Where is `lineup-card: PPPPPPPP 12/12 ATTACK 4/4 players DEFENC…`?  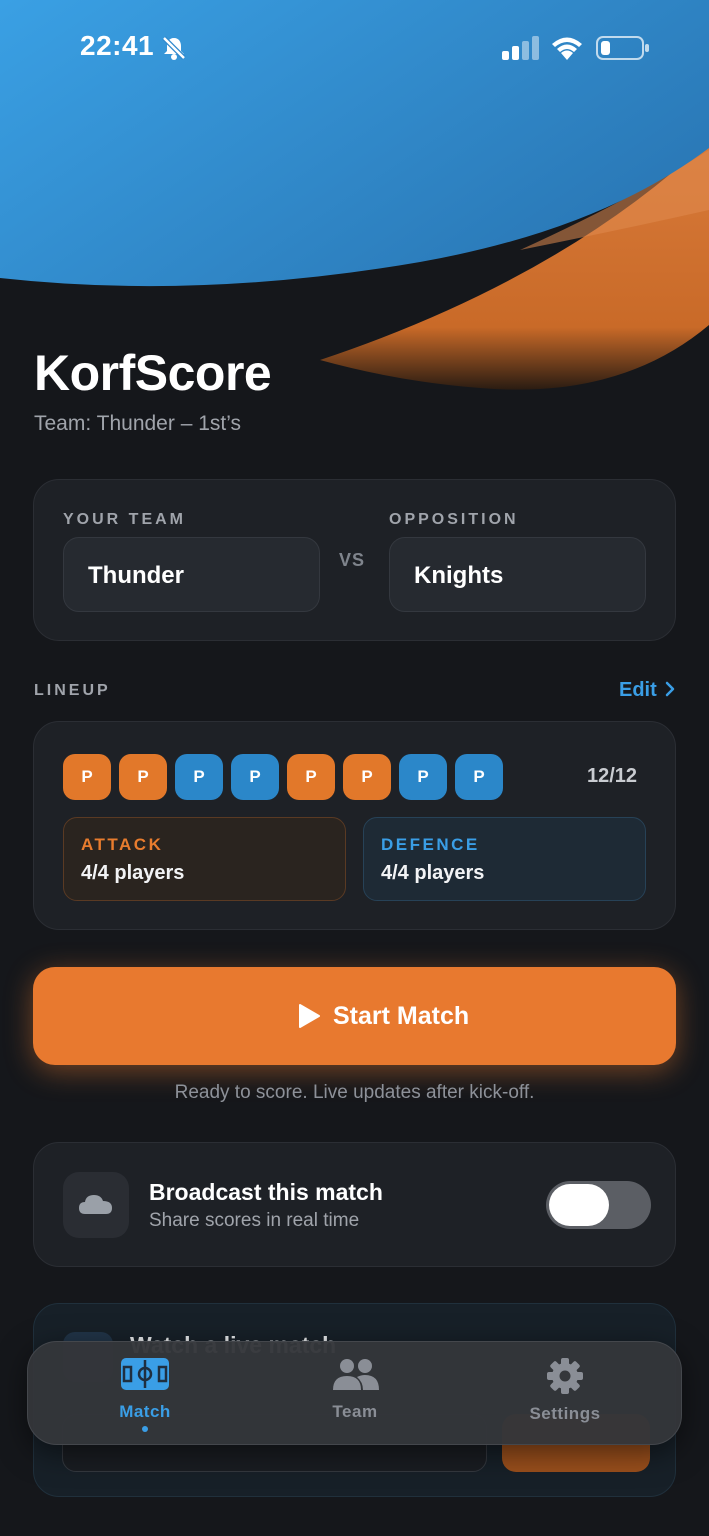
lineup-card: PPPPPPPP 12/12 ATTACK 4/4 players DEFENC… is located at coordinates (354, 825).